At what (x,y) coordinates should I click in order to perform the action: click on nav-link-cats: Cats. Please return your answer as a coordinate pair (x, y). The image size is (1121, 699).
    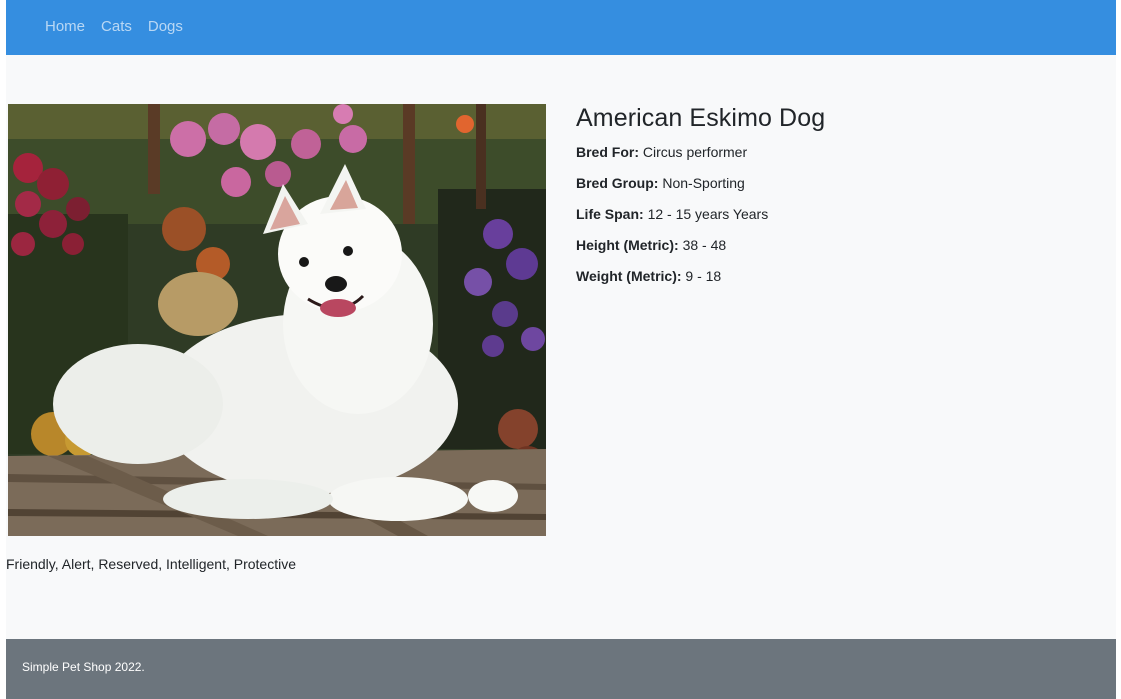
    Looking at the image, I should click on (116, 27).